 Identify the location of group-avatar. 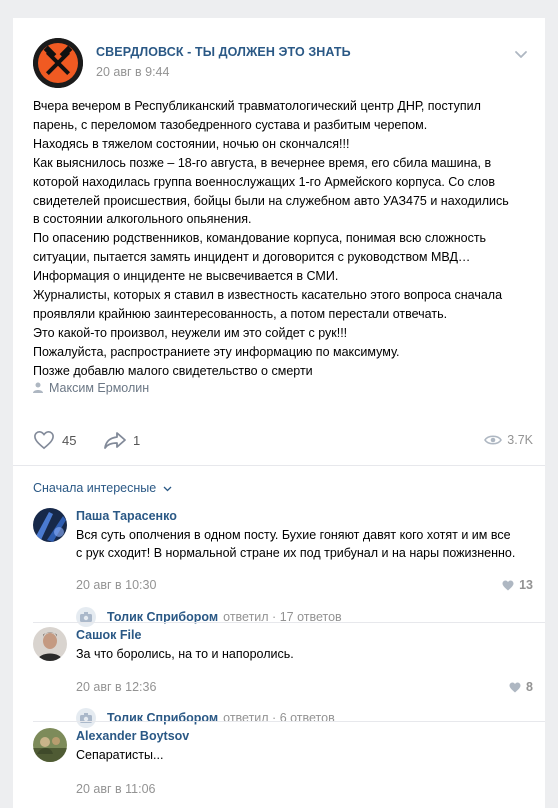
(58, 63).